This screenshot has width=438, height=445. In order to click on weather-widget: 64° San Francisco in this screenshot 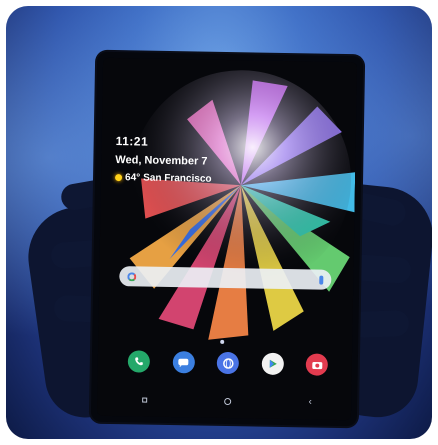, I will do `click(163, 178)`.